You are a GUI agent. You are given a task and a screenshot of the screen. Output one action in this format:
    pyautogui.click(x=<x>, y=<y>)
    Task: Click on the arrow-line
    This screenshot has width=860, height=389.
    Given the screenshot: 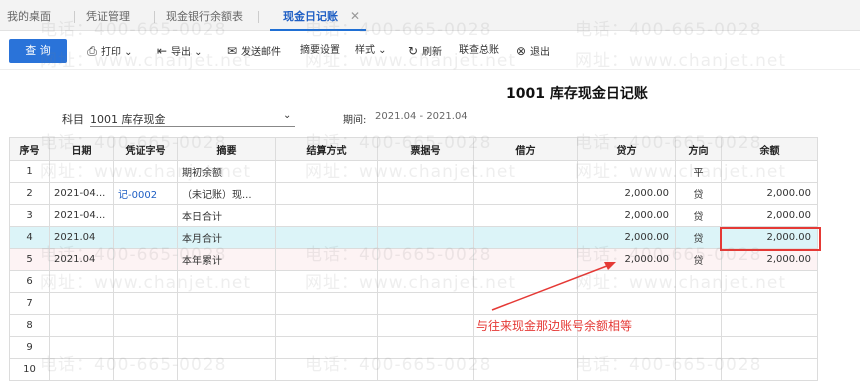 What is the action you would take?
    pyautogui.click(x=552, y=287)
    